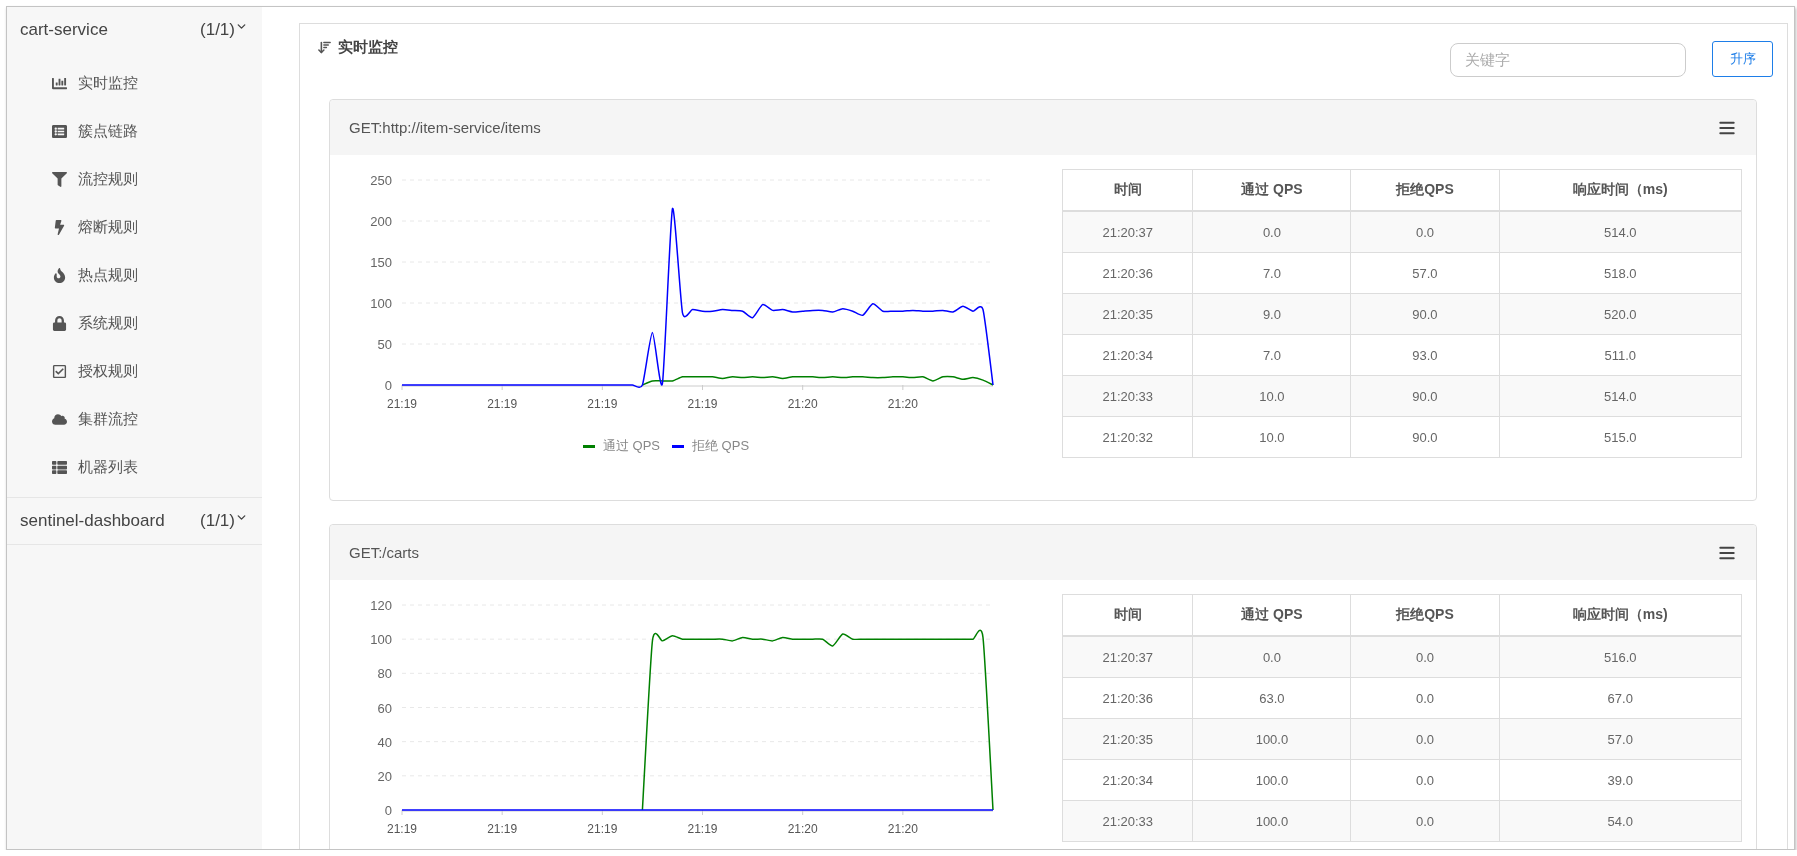 The image size is (1797, 856). Describe the element at coordinates (384, 742) in the screenshot. I see `y-axis-label: 40` at that location.